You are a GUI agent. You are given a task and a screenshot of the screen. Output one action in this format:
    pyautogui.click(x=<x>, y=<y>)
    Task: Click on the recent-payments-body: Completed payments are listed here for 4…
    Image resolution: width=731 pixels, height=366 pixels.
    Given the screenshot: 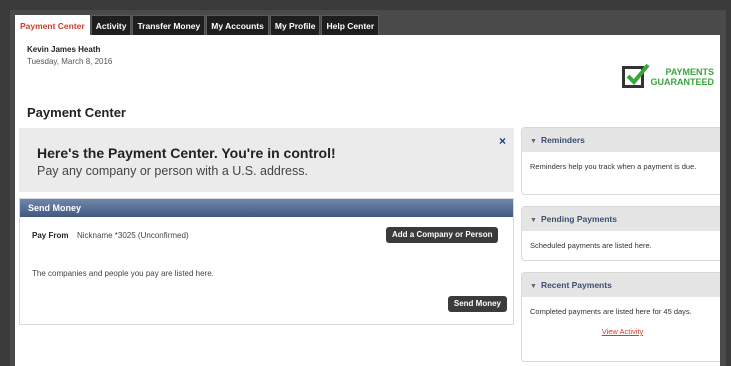 What is the action you would take?
    pyautogui.click(x=621, y=317)
    